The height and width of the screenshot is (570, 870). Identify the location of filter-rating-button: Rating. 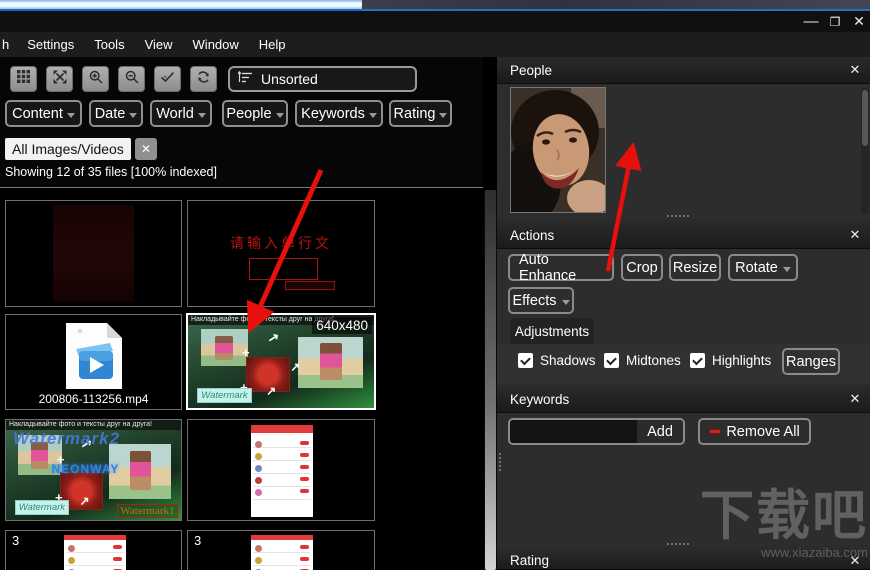
(420, 113).